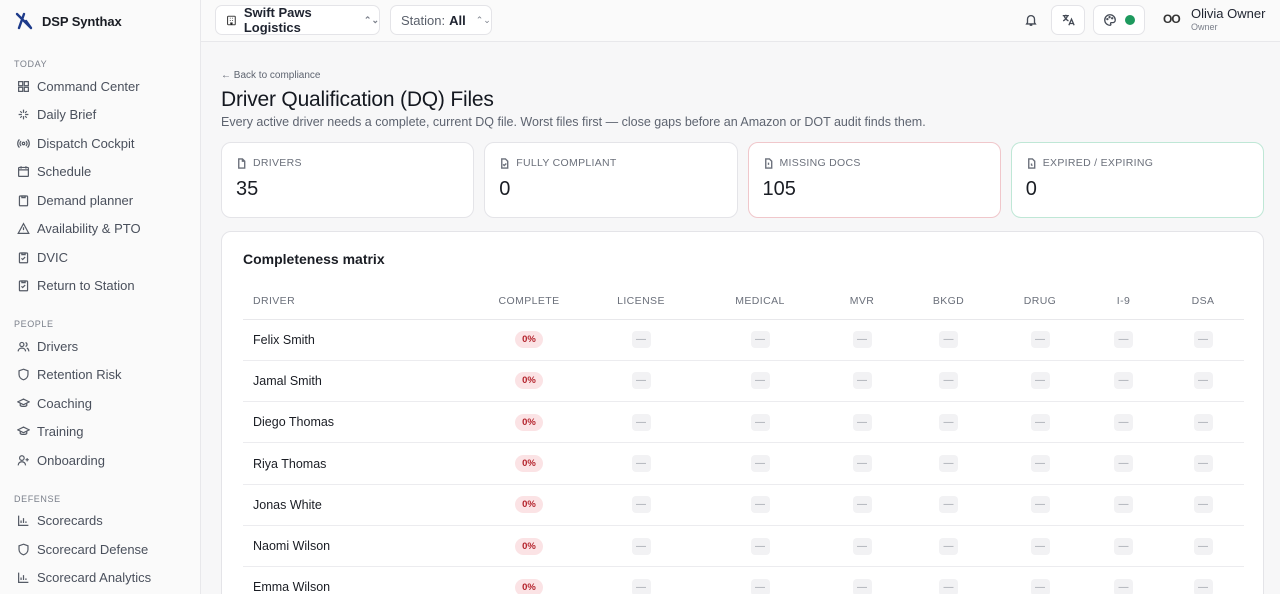  What do you see at coordinates (358, 422) in the screenshot?
I see `driver-name: Diego Thomas` at bounding box center [358, 422].